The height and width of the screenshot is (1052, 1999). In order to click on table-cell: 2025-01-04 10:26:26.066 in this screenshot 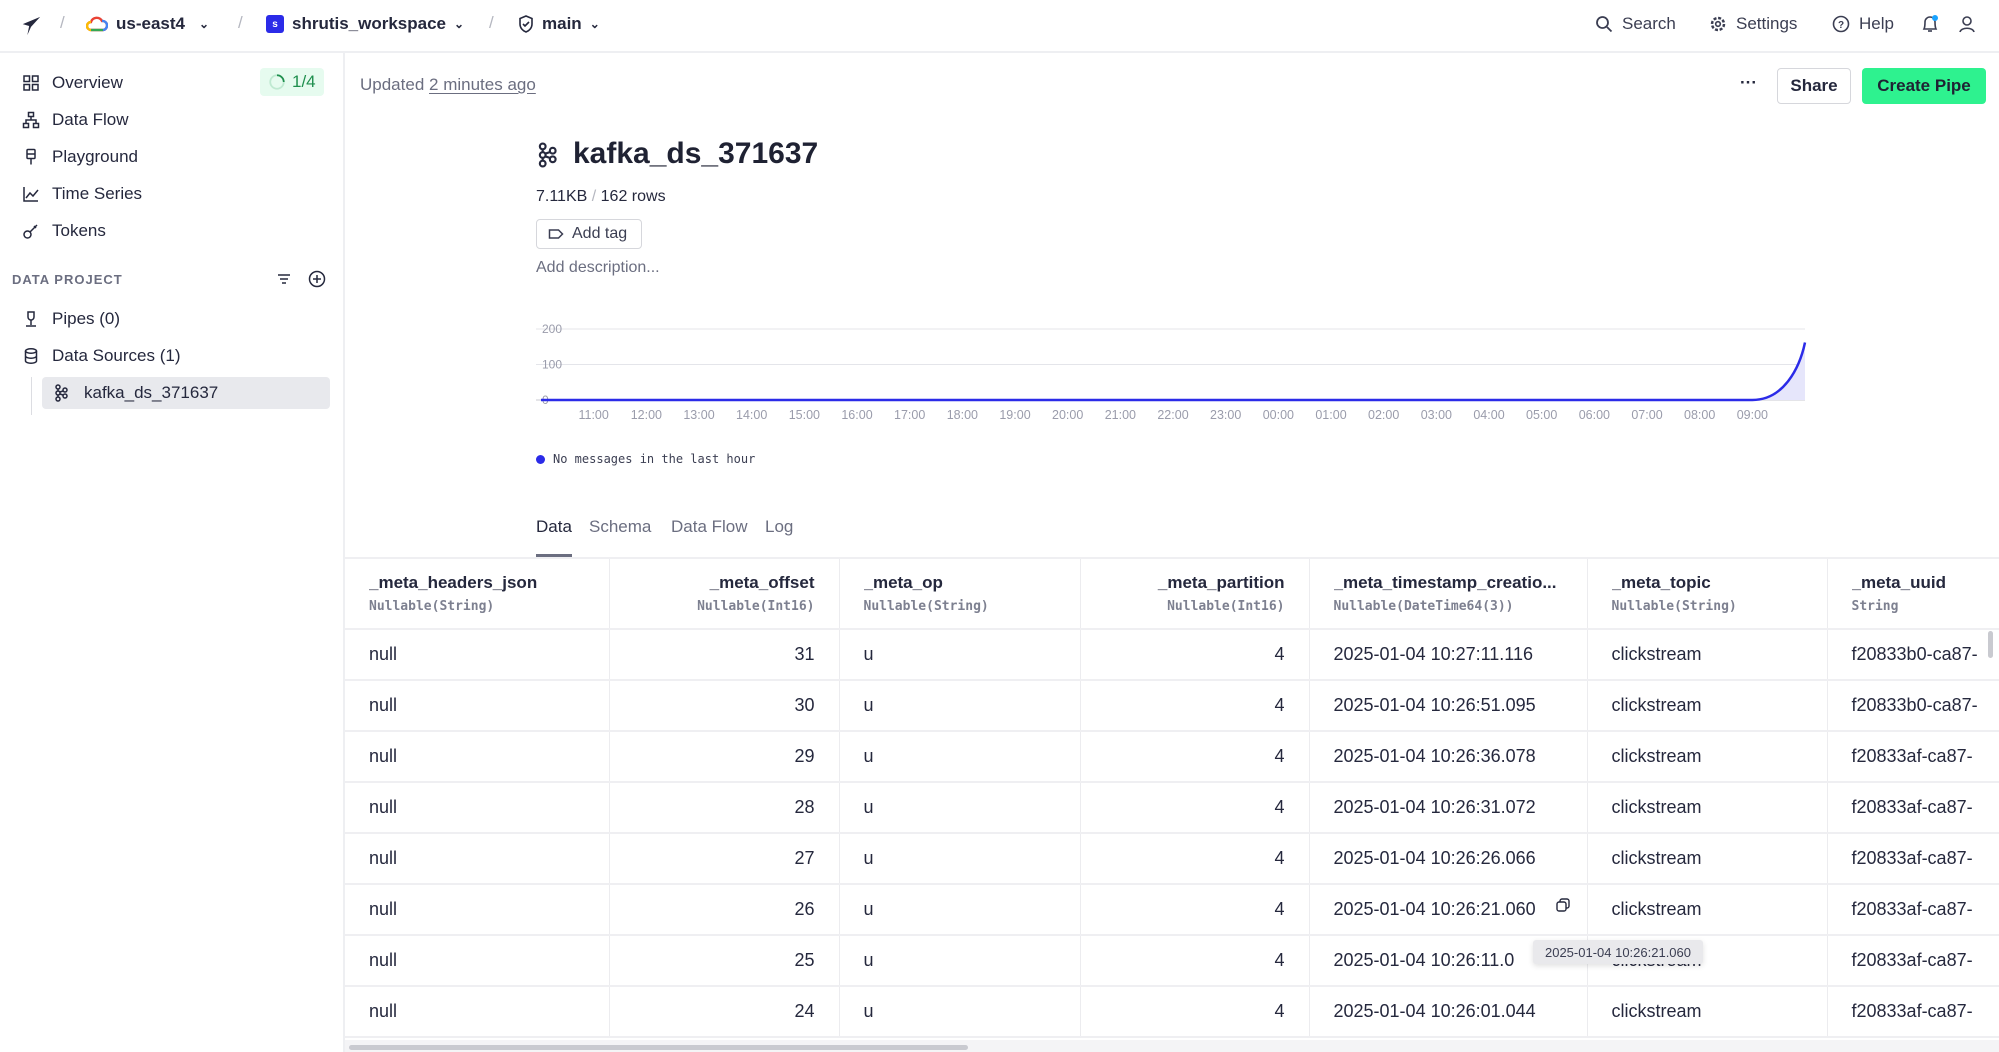, I will do `click(1448, 859)`.